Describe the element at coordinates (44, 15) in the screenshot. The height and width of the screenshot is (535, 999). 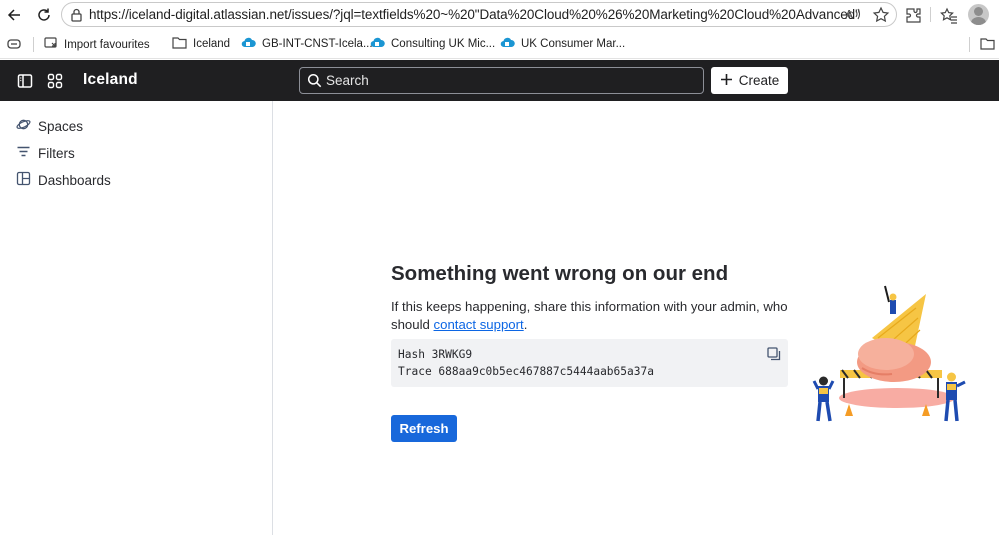
I see `reload-icon` at that location.